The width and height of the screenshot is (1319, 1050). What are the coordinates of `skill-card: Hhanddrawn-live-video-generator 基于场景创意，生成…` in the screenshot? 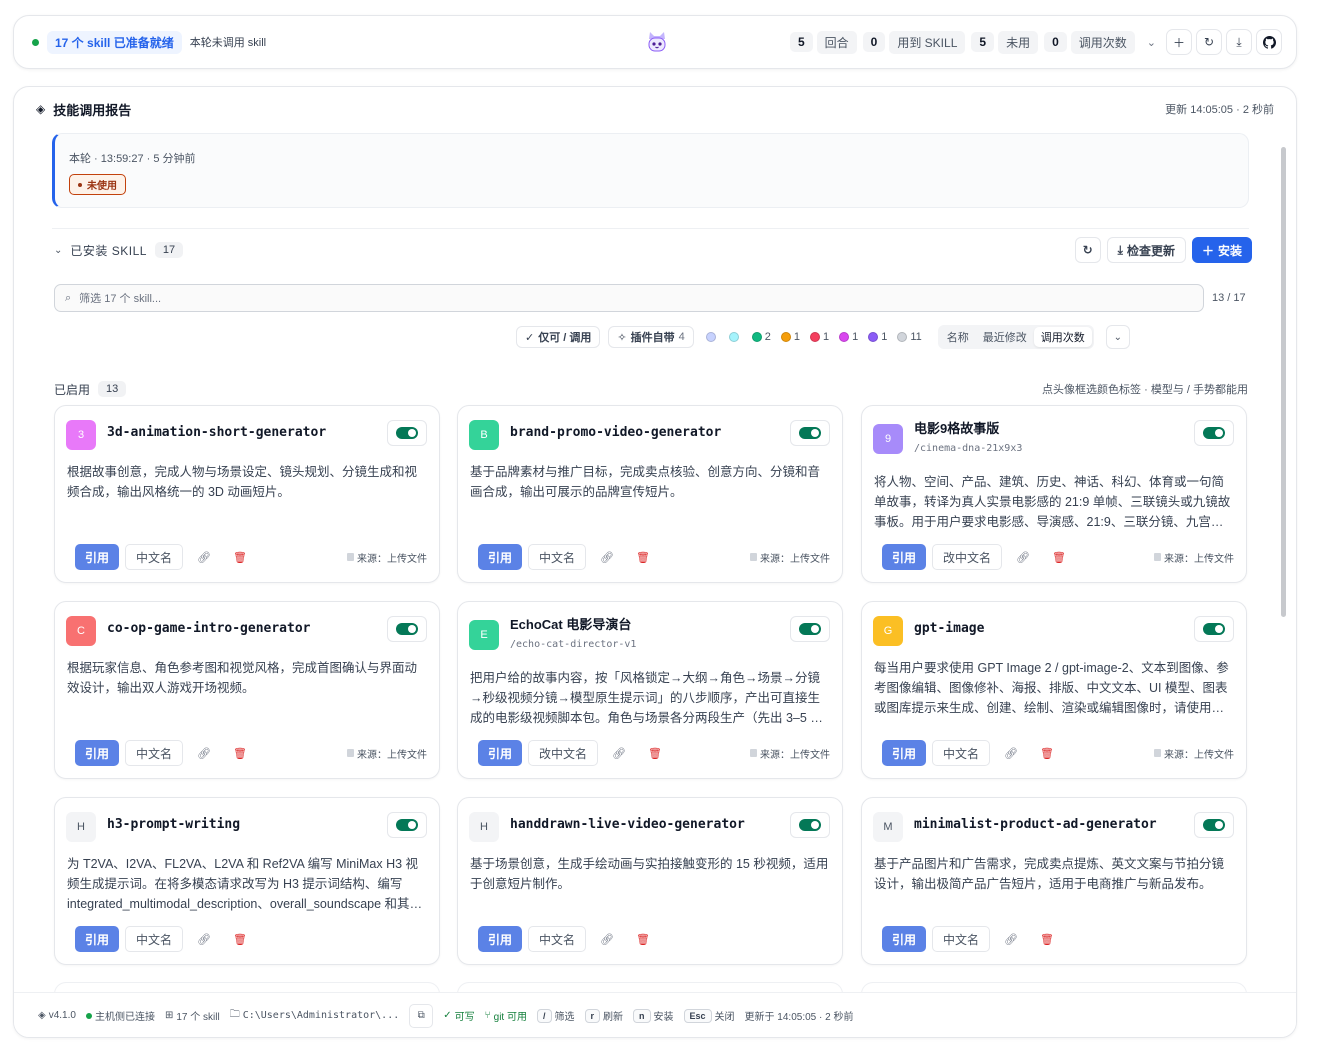 It's located at (650, 881).